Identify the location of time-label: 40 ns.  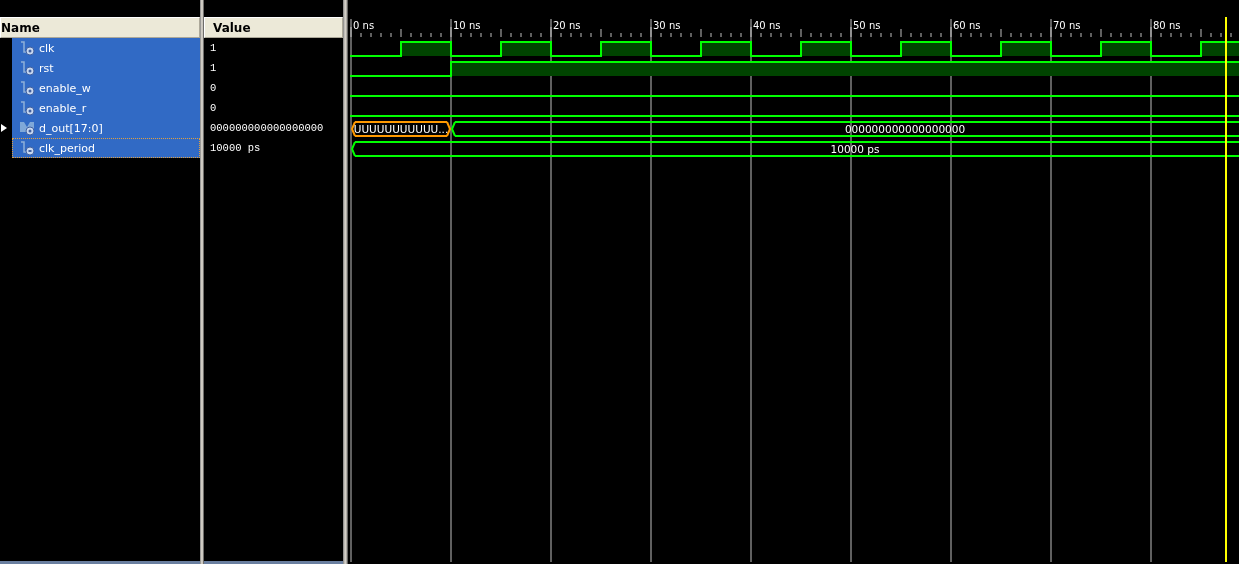
(767, 25).